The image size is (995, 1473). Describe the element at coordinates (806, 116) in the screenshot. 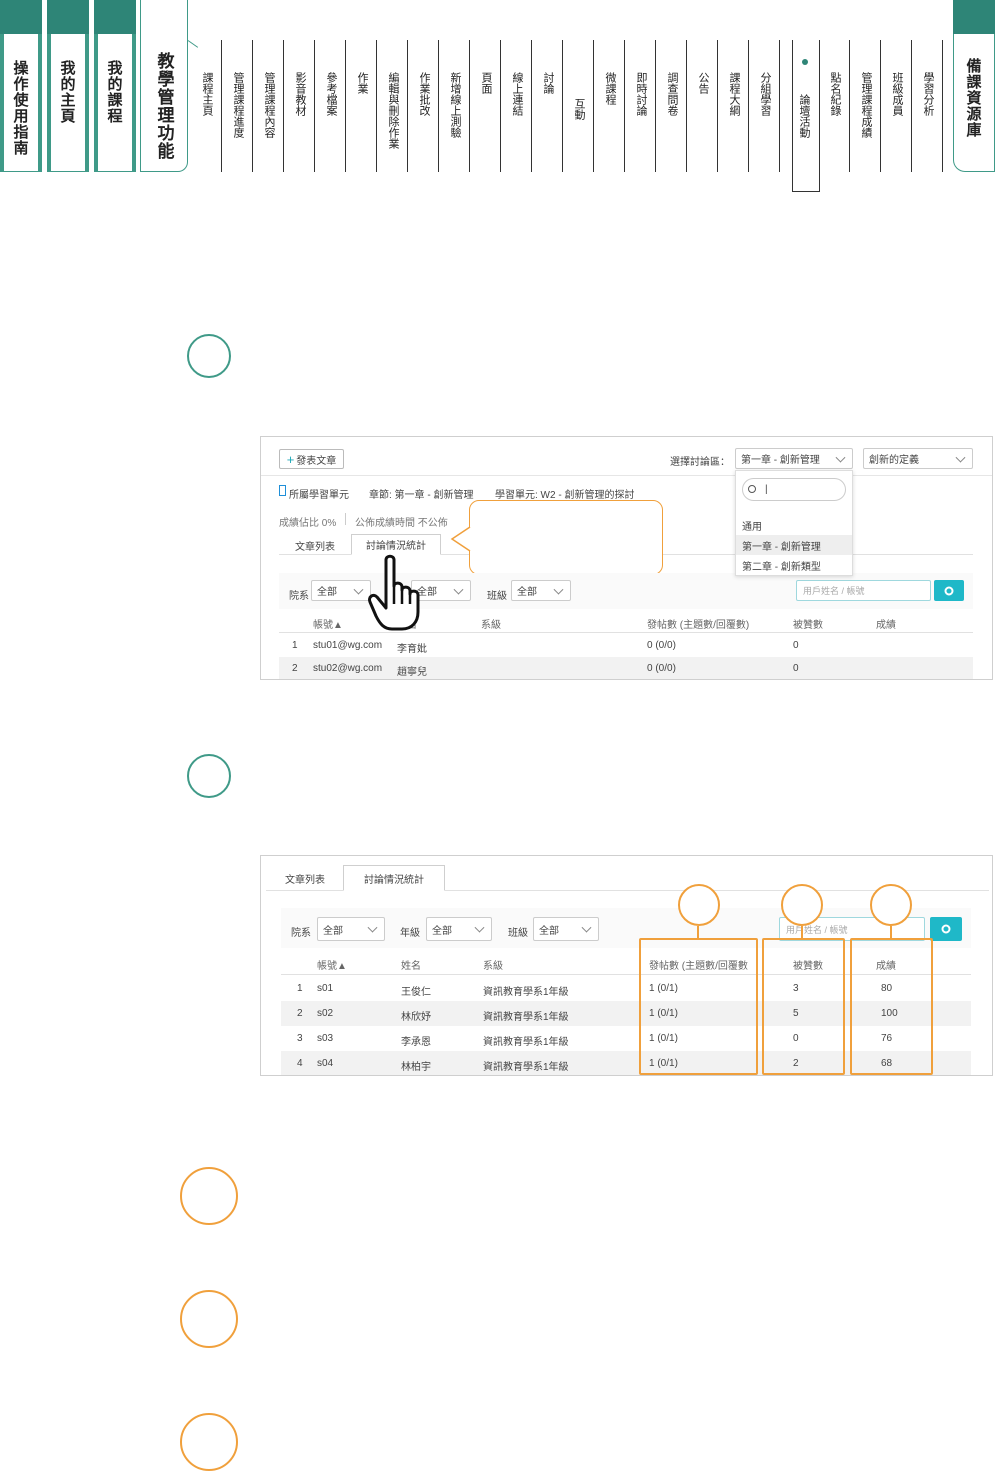

I see `sub-nav-forum-activity: 論壇活動` at that location.